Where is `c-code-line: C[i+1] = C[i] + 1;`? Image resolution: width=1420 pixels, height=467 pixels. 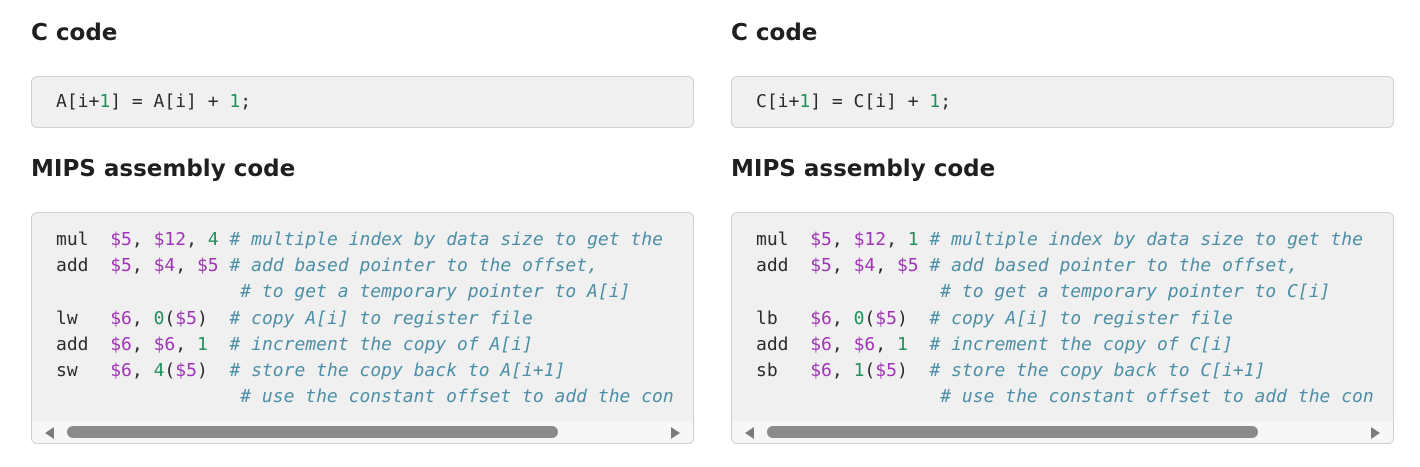 c-code-line: C[i+1] = C[i] + 1; is located at coordinates (853, 102).